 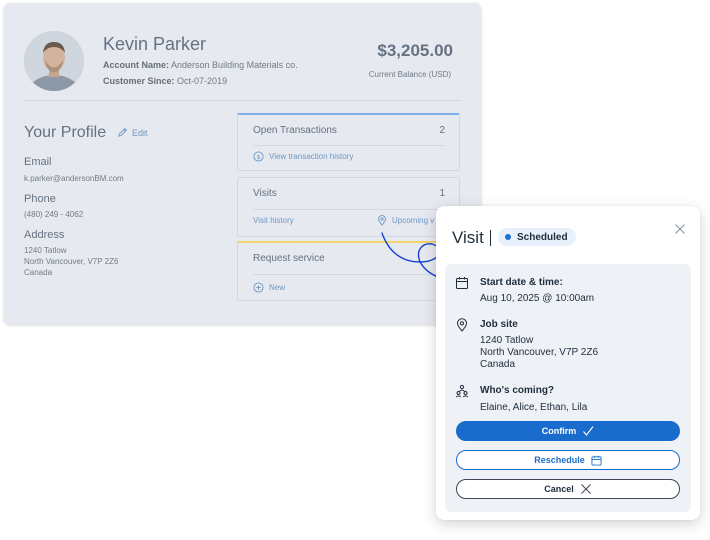 I want to click on people-icon, so click(x=462, y=391).